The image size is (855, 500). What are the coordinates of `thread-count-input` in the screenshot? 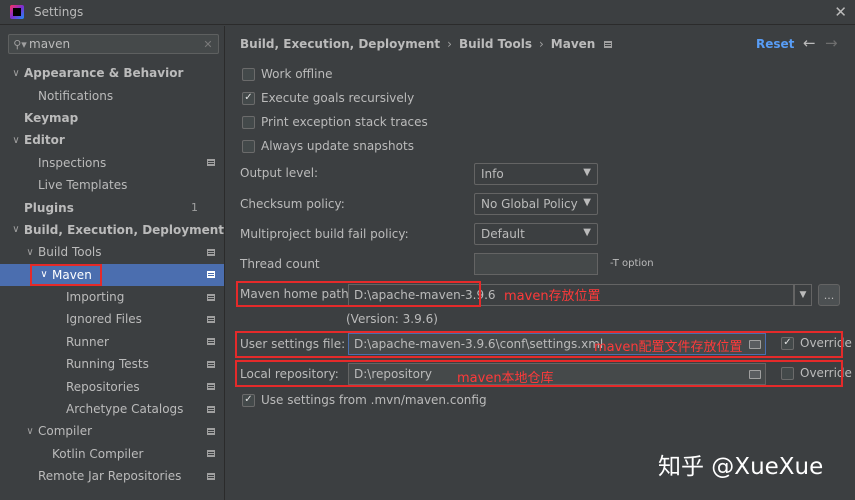 It's located at (536, 264).